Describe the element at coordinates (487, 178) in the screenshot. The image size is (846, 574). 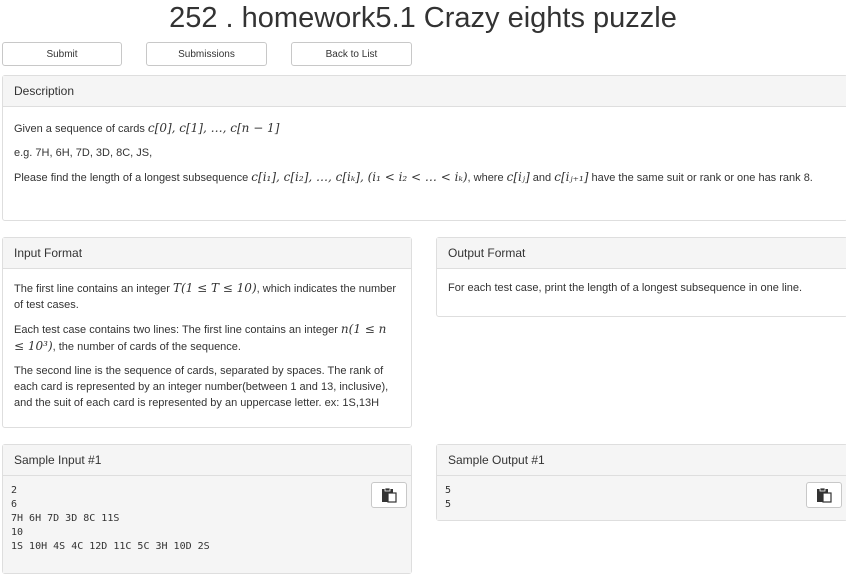
I see `description-text: , where` at that location.